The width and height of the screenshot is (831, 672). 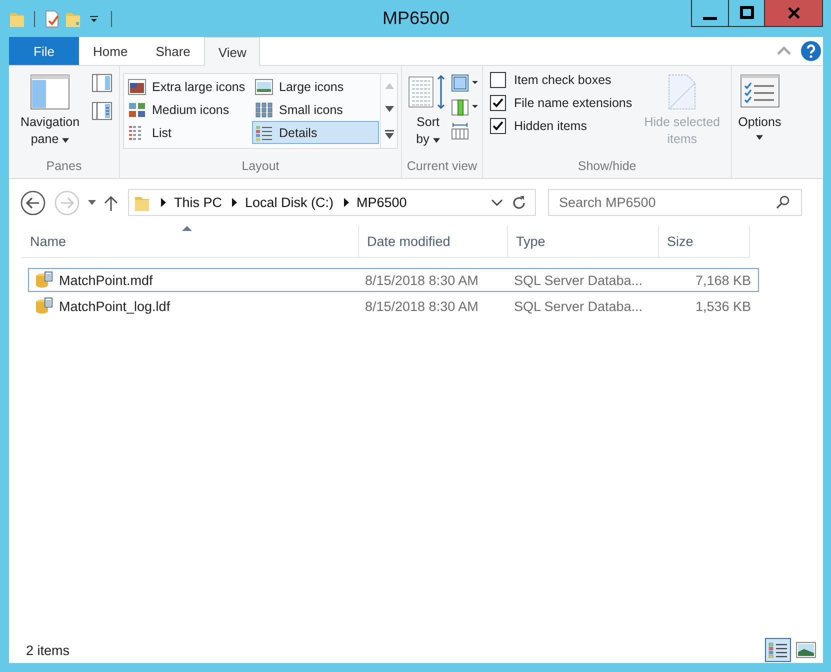 What do you see at coordinates (102, 111) in the screenshot?
I see `details-pane-icon` at bounding box center [102, 111].